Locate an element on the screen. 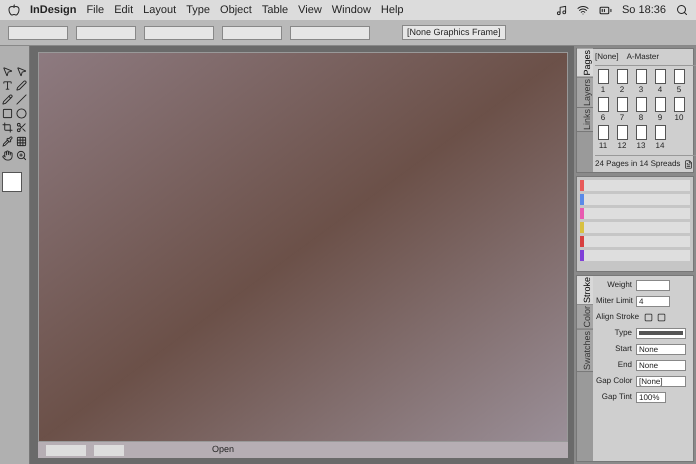 The image size is (696, 464). menu-item: Help is located at coordinates (392, 10).